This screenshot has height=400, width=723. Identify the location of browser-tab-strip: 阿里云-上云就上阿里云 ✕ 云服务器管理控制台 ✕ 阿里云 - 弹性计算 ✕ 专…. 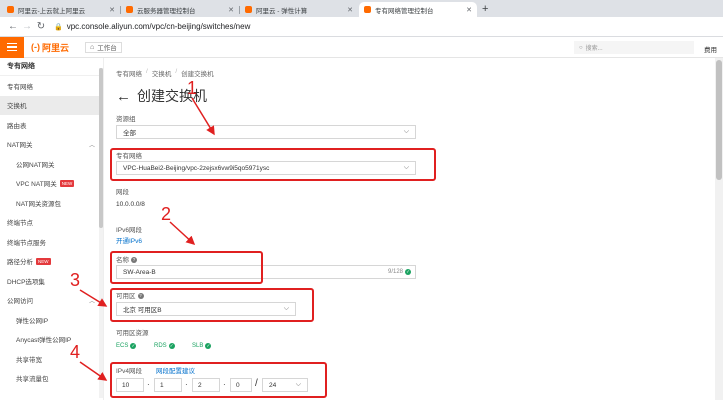
(361, 8).